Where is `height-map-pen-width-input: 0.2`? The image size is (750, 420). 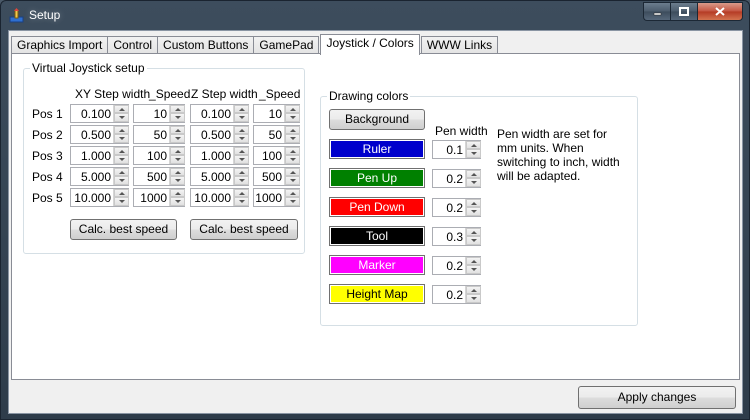
height-map-pen-width-input: 0.2 is located at coordinates (456, 294).